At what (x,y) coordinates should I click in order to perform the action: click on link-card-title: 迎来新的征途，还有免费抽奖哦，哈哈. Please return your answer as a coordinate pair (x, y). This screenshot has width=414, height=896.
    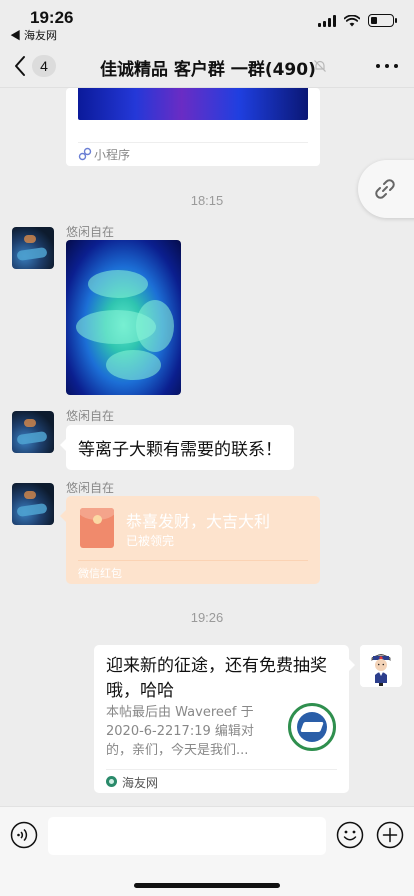
    Looking at the image, I should click on (216, 678).